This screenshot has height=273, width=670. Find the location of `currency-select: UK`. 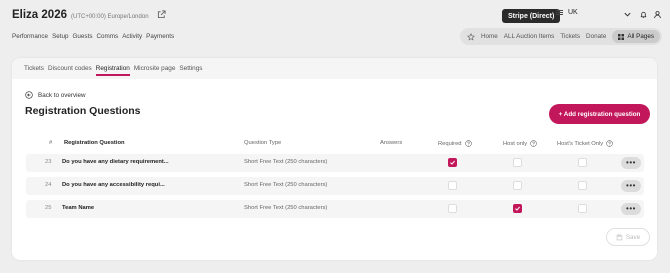

currency-select: UK is located at coordinates (567, 12).